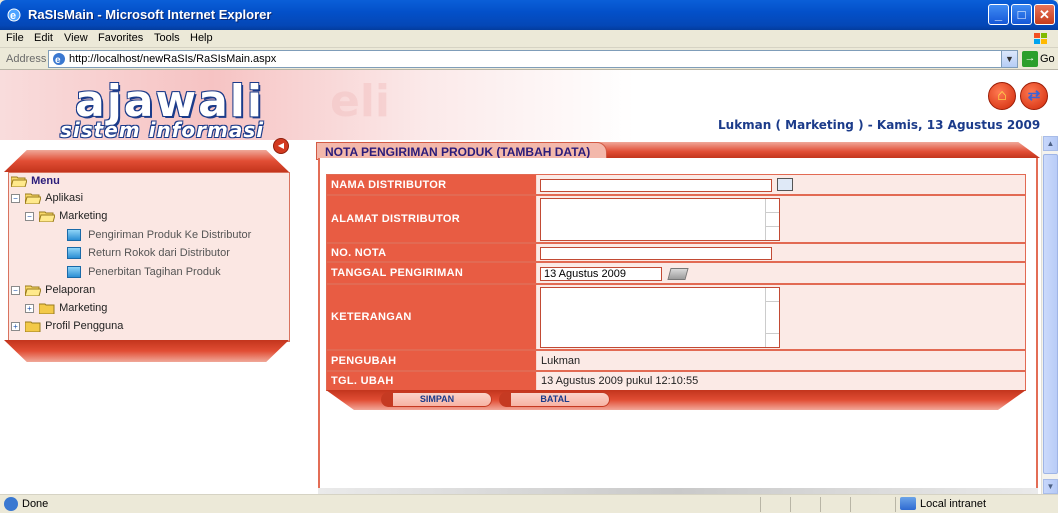  I want to click on ie-icon: e, so click(14, 15).